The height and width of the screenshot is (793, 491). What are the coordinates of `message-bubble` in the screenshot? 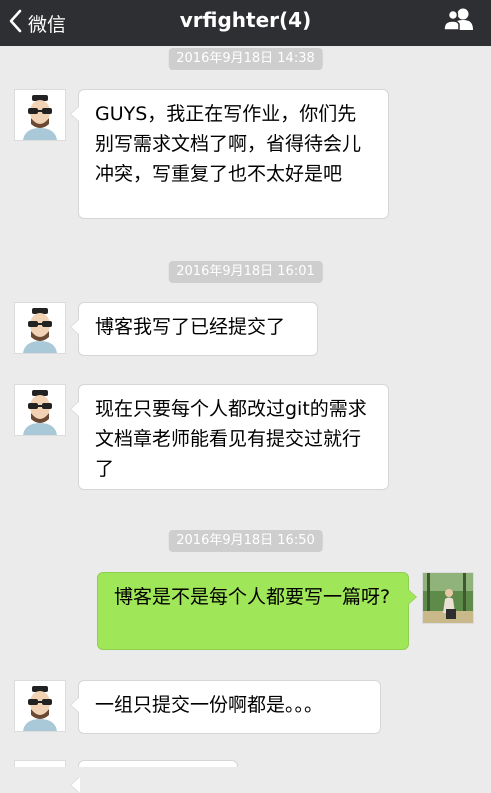 It's located at (154, 776).